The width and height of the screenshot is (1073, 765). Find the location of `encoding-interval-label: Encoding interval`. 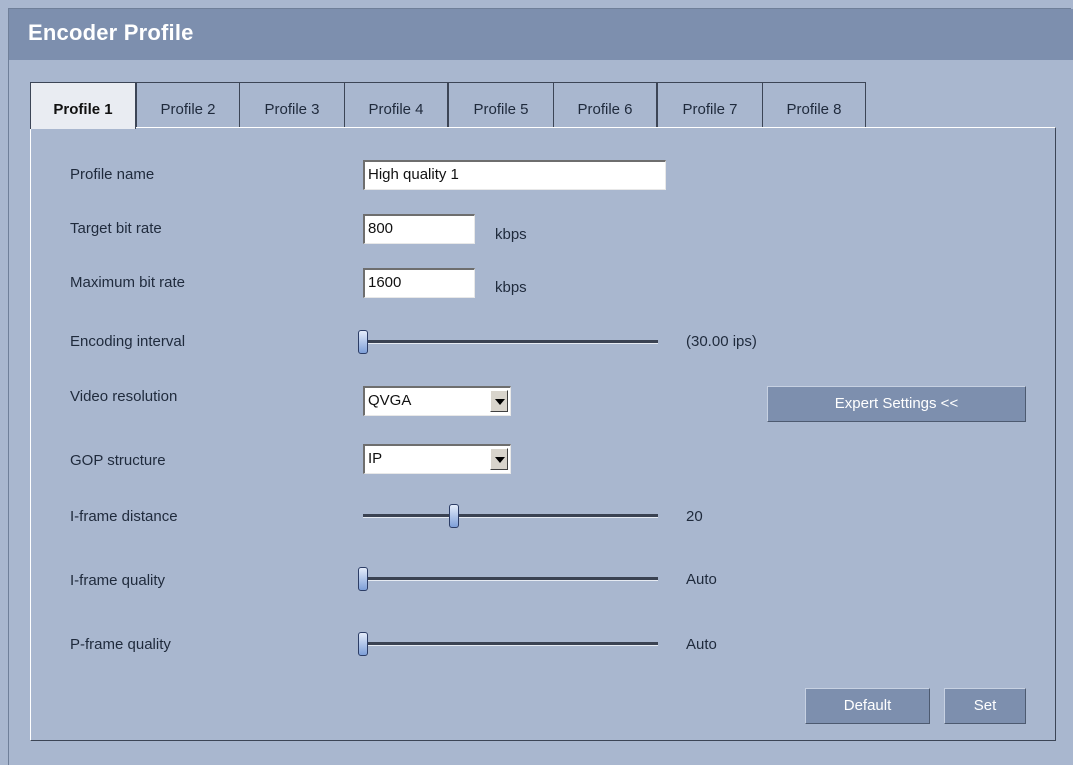

encoding-interval-label: Encoding interval is located at coordinates (128, 341).